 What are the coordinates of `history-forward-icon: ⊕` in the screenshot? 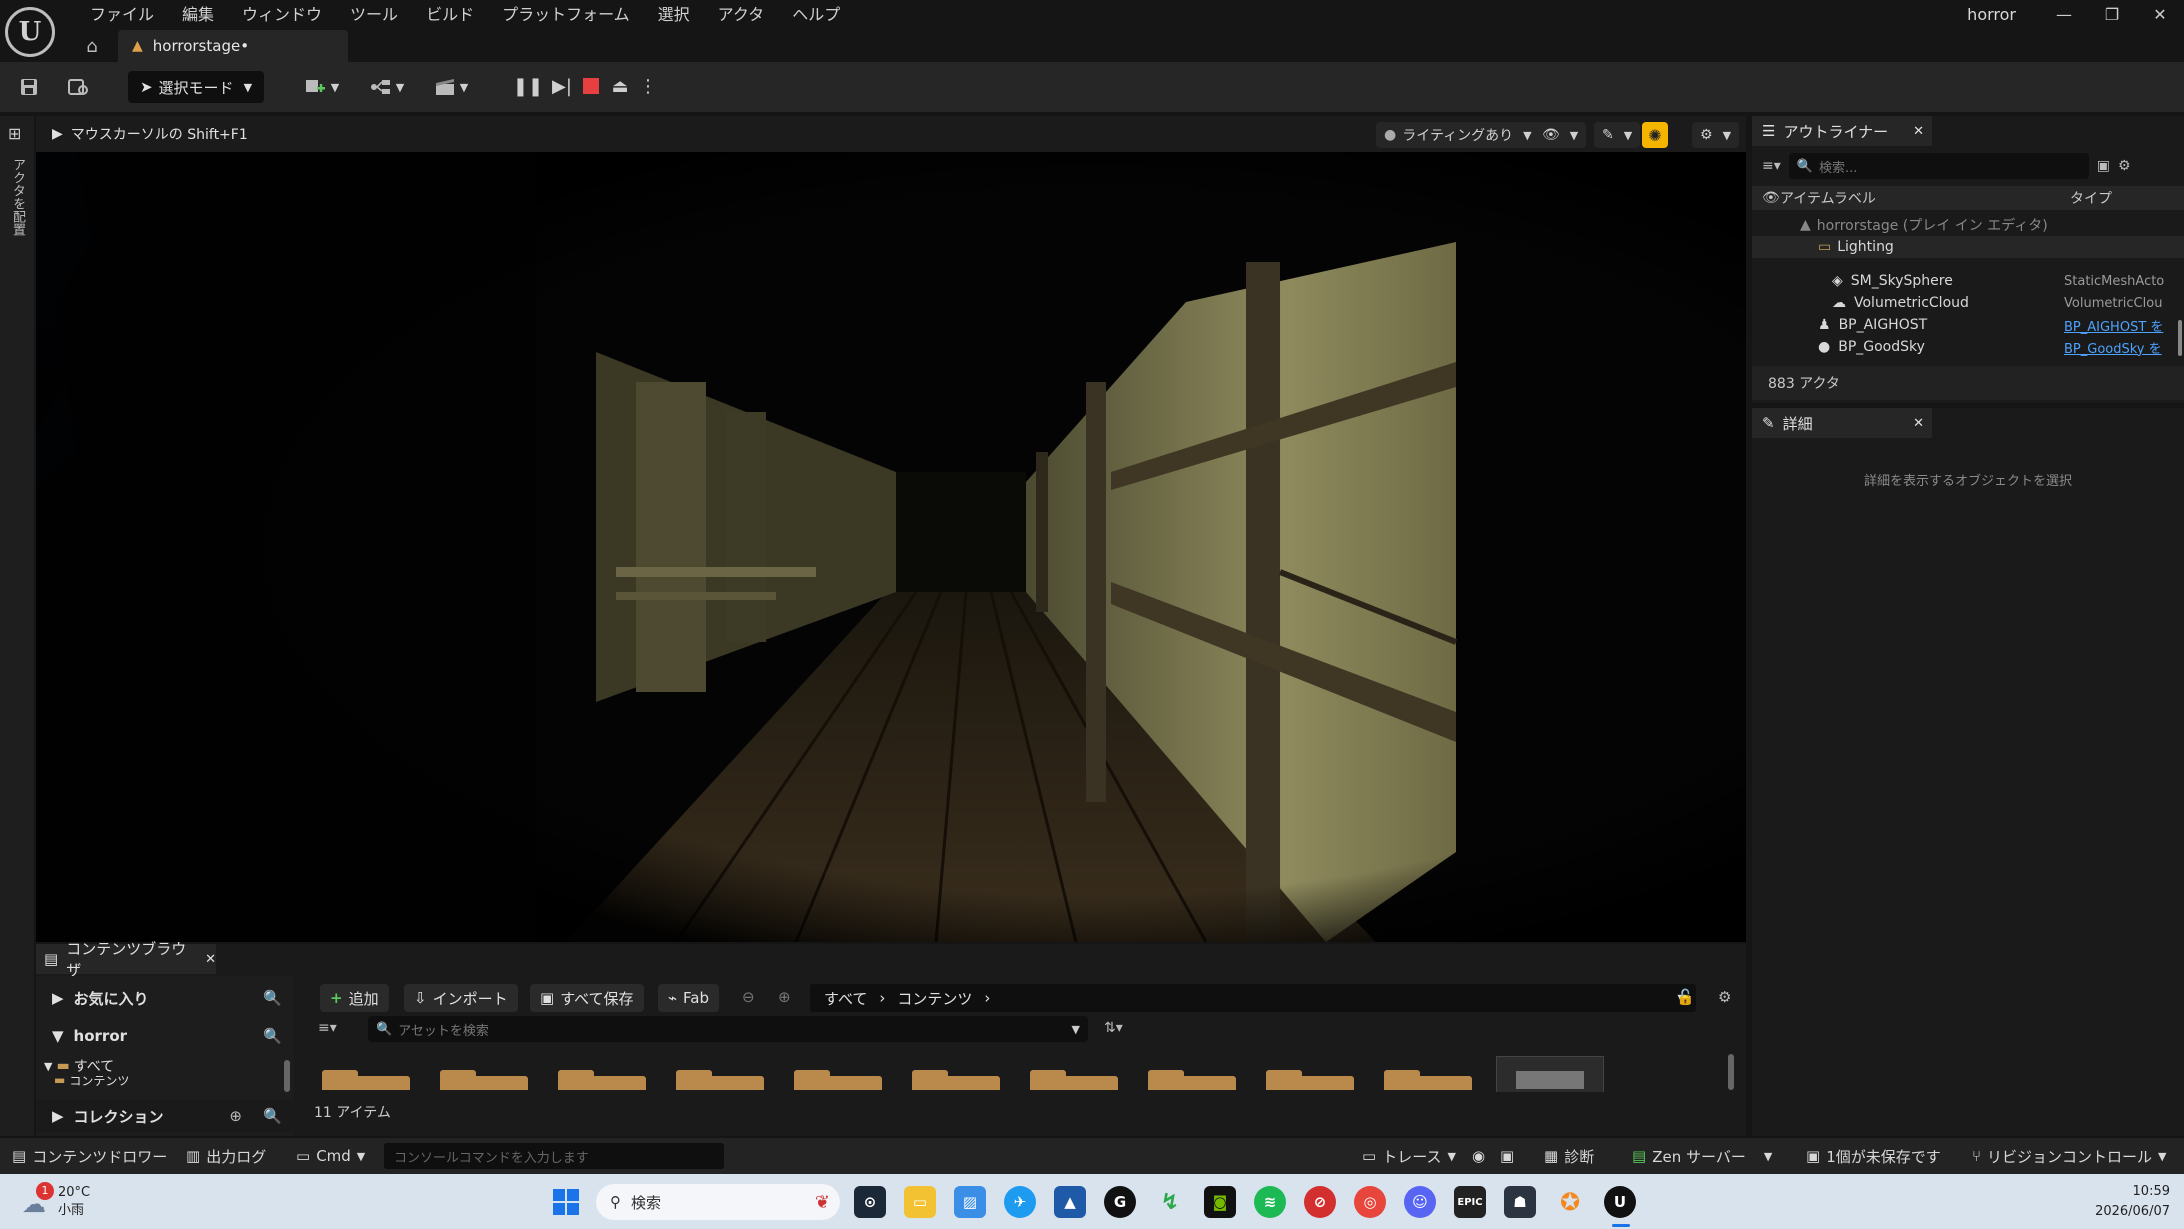 It's located at (784, 997).